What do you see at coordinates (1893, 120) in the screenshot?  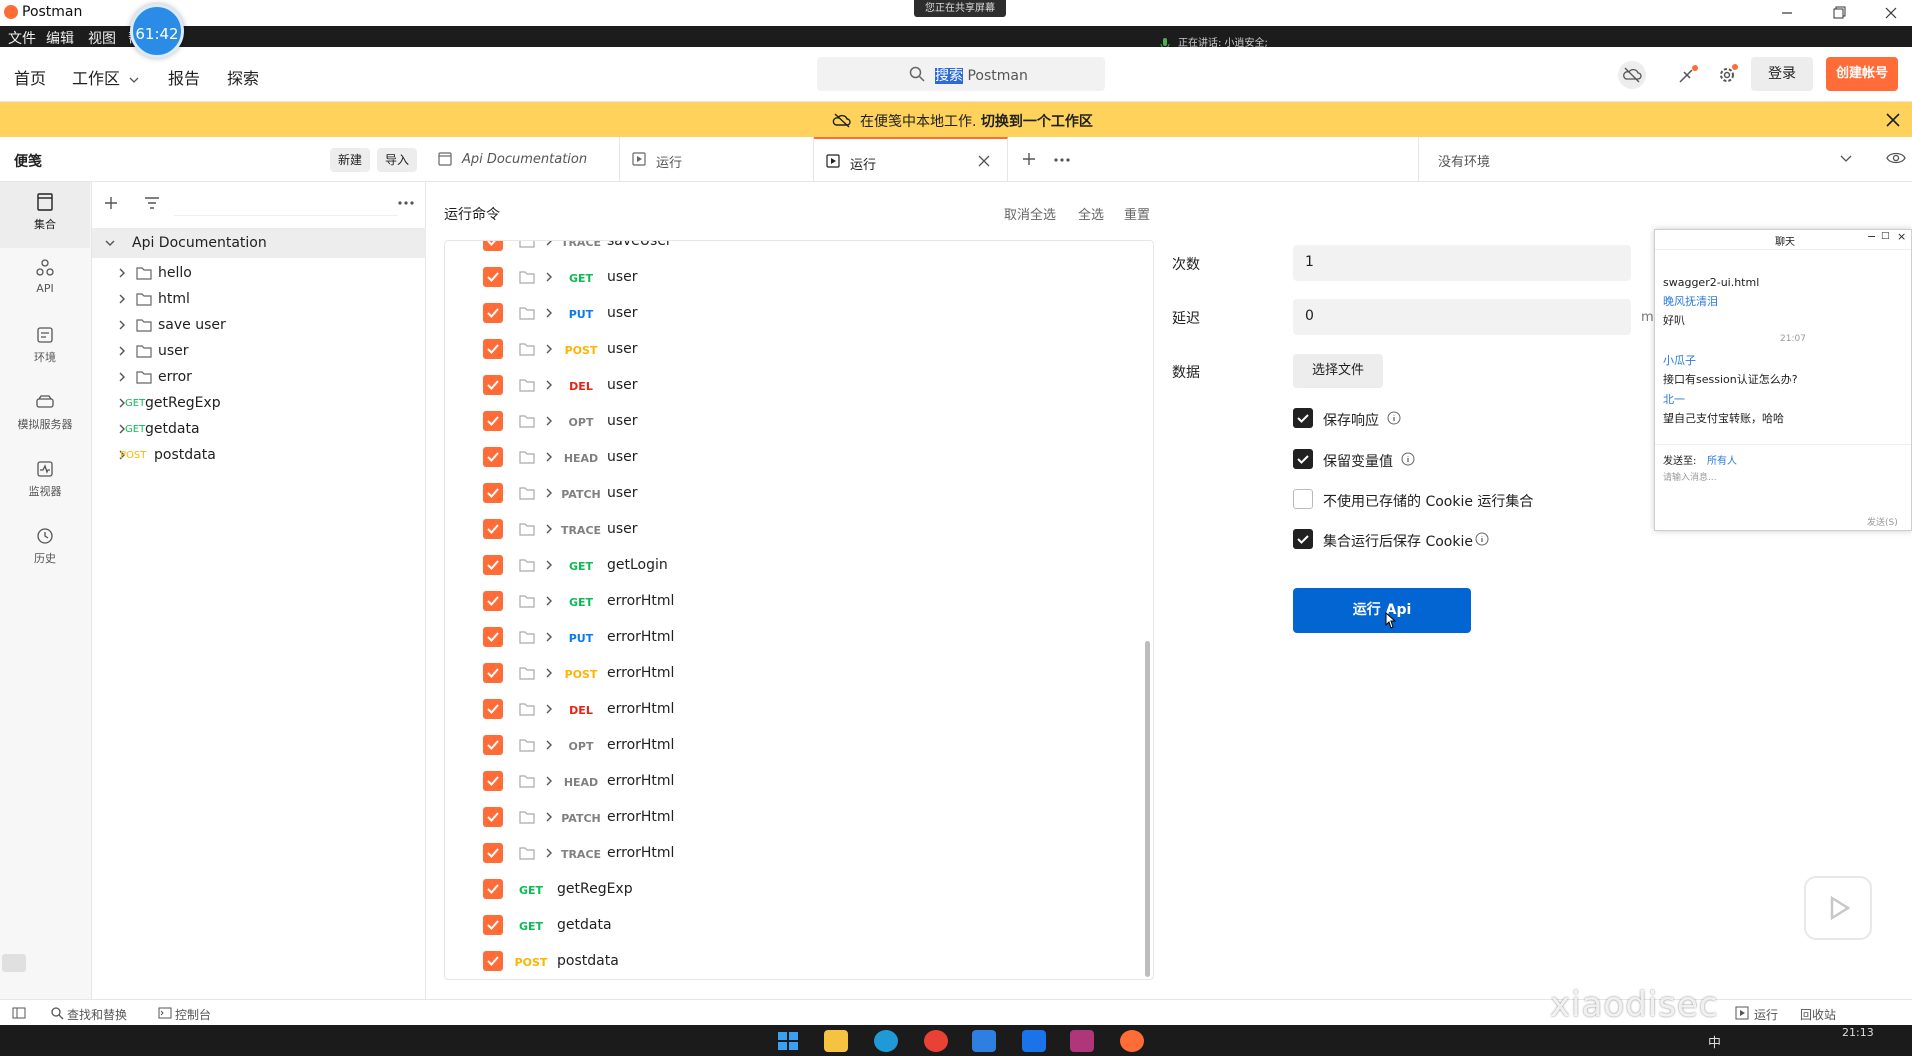 I see `close-icon` at bounding box center [1893, 120].